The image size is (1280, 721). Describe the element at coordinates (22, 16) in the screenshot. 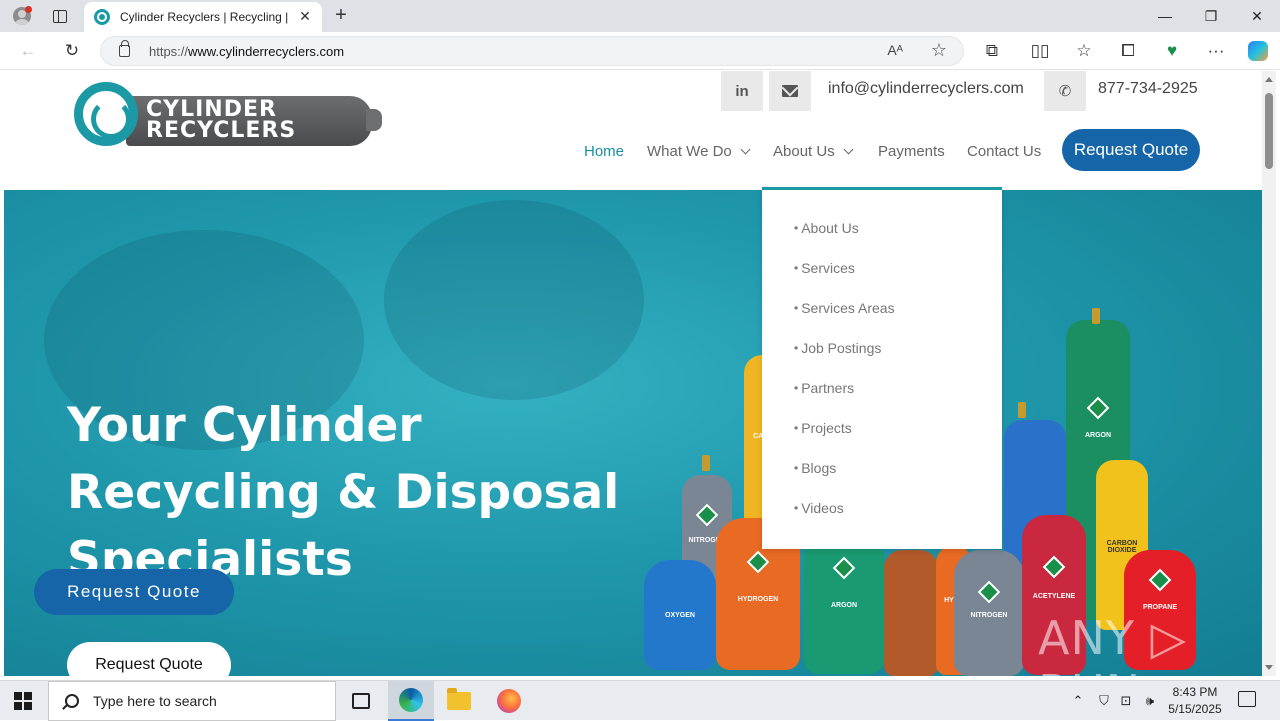

I see `profile-button` at that location.